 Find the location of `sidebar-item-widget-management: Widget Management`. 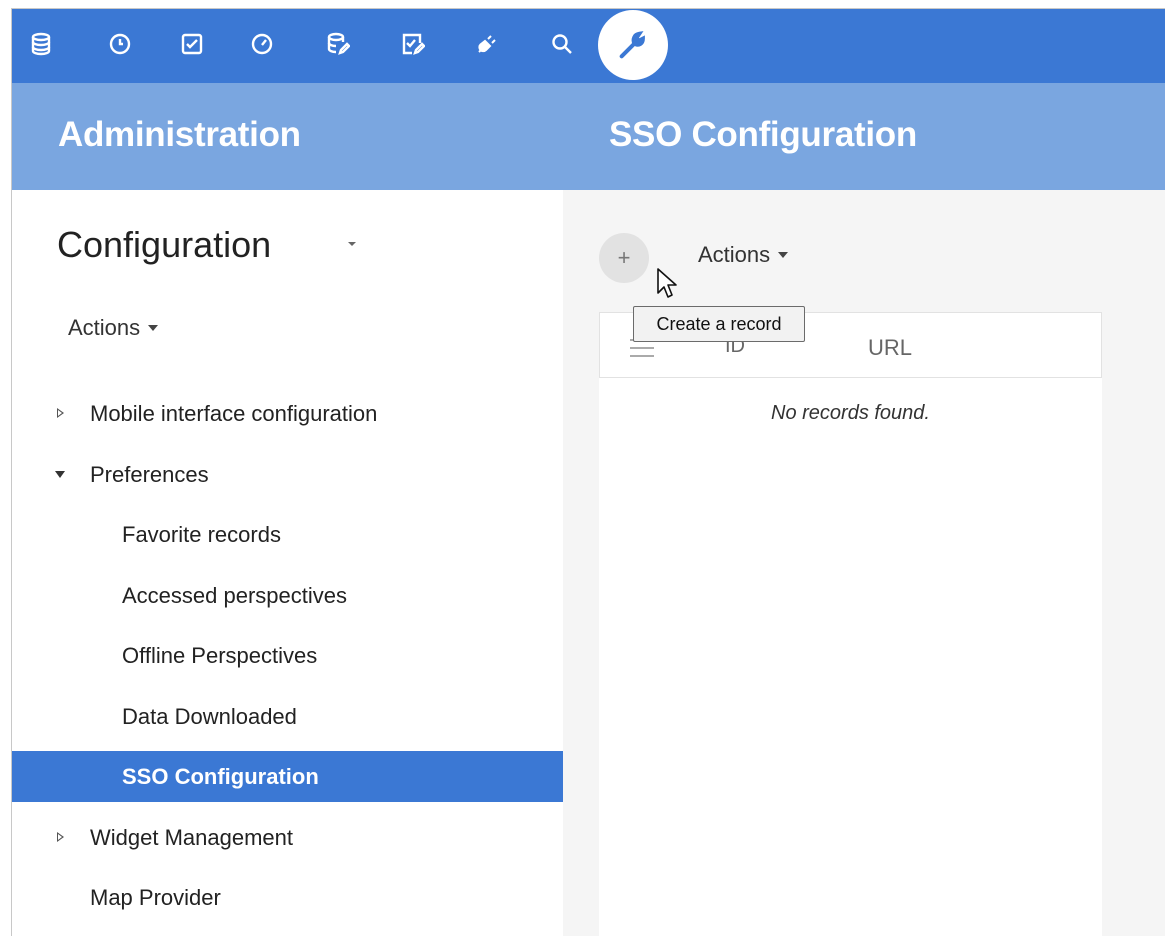

sidebar-item-widget-management: Widget Management is located at coordinates (287, 837).